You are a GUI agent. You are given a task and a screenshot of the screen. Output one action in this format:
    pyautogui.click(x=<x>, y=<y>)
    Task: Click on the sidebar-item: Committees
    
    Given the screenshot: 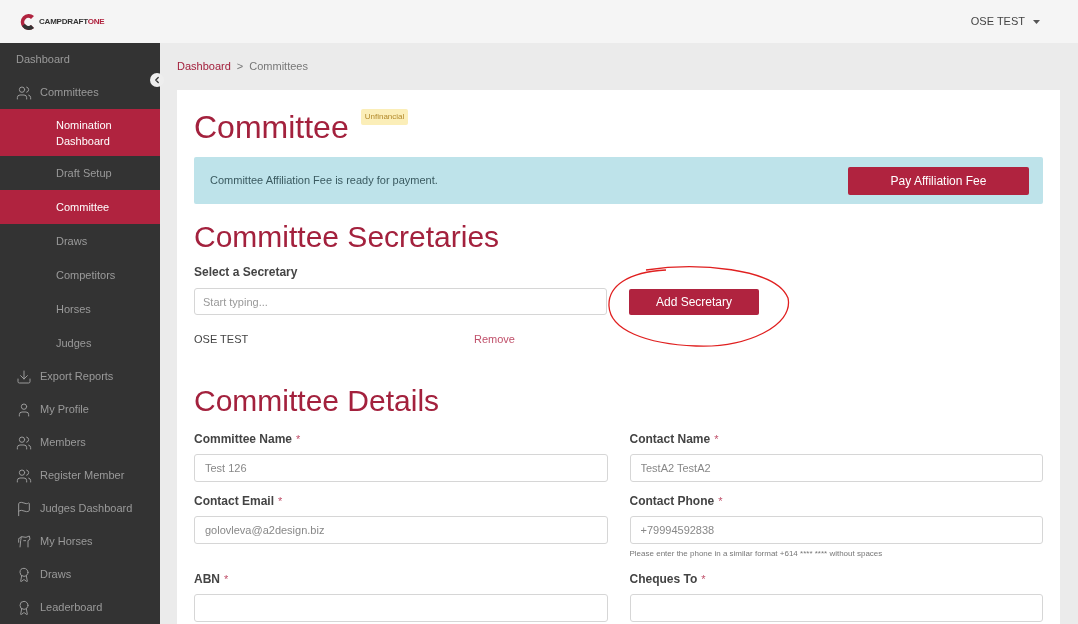 What is the action you would take?
    pyautogui.click(x=80, y=92)
    